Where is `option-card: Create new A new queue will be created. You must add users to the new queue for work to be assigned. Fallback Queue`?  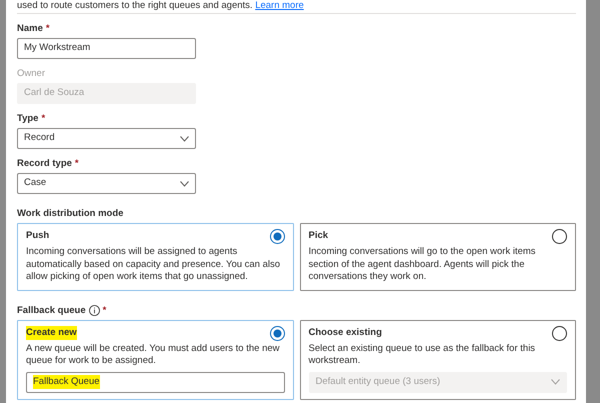
option-card: Create new A new queue will be created. You must add users to the new queue for work to be assigned. Fallback Queue is located at coordinates (155, 360).